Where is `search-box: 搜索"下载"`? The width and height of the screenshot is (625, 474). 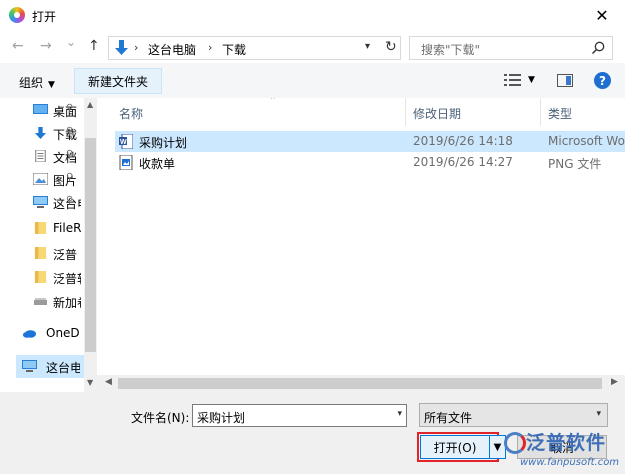
search-box: 搜索"下载" is located at coordinates (511, 48).